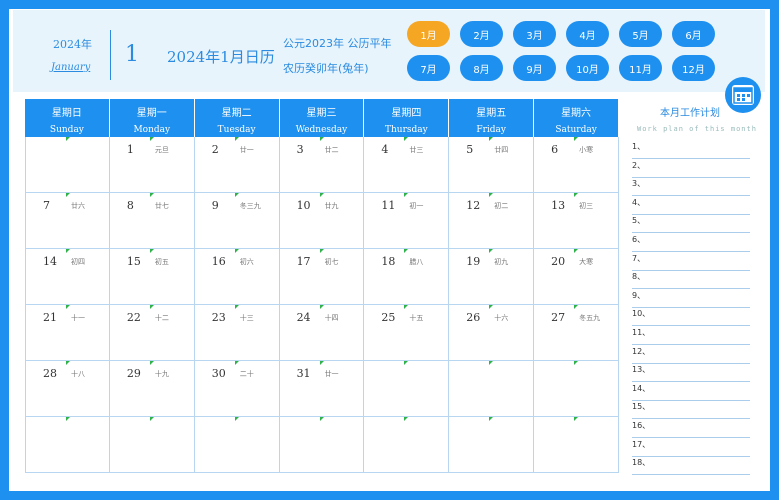 The height and width of the screenshot is (500, 779). Describe the element at coordinates (67, 333) in the screenshot. I see `day-cell: 21 十一` at that location.